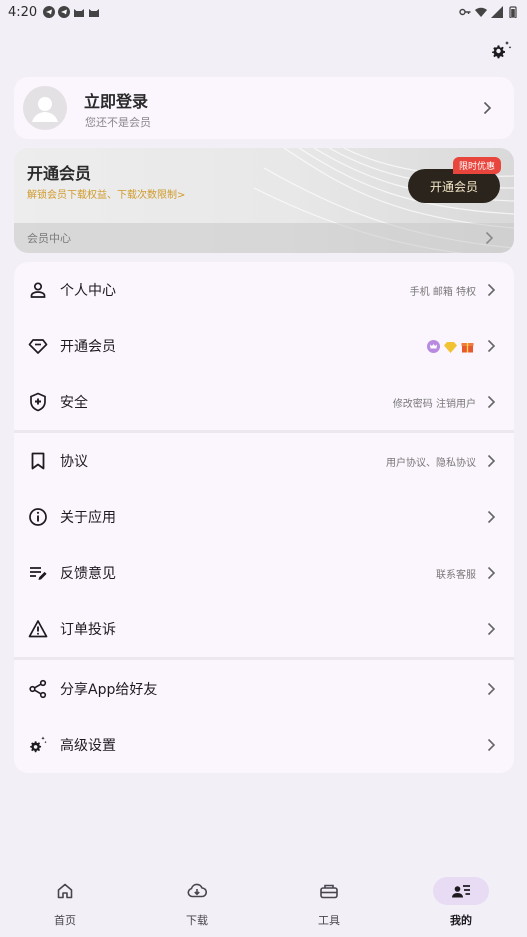  Describe the element at coordinates (454, 186) in the screenshot. I see `open-vip-button: 开通会员` at that location.